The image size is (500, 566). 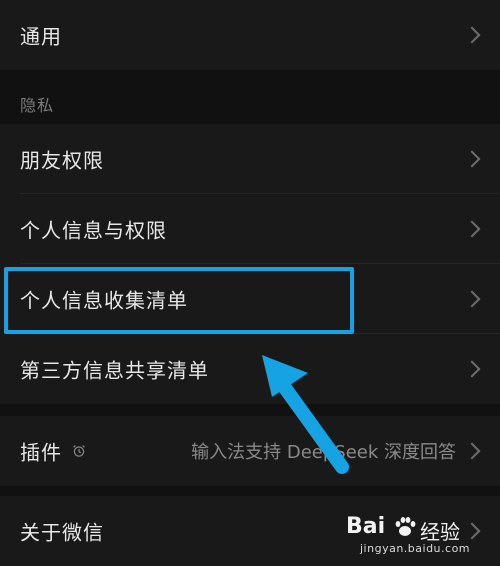 What do you see at coordinates (305, 414) in the screenshot?
I see `arrow-up-left-icon` at bounding box center [305, 414].